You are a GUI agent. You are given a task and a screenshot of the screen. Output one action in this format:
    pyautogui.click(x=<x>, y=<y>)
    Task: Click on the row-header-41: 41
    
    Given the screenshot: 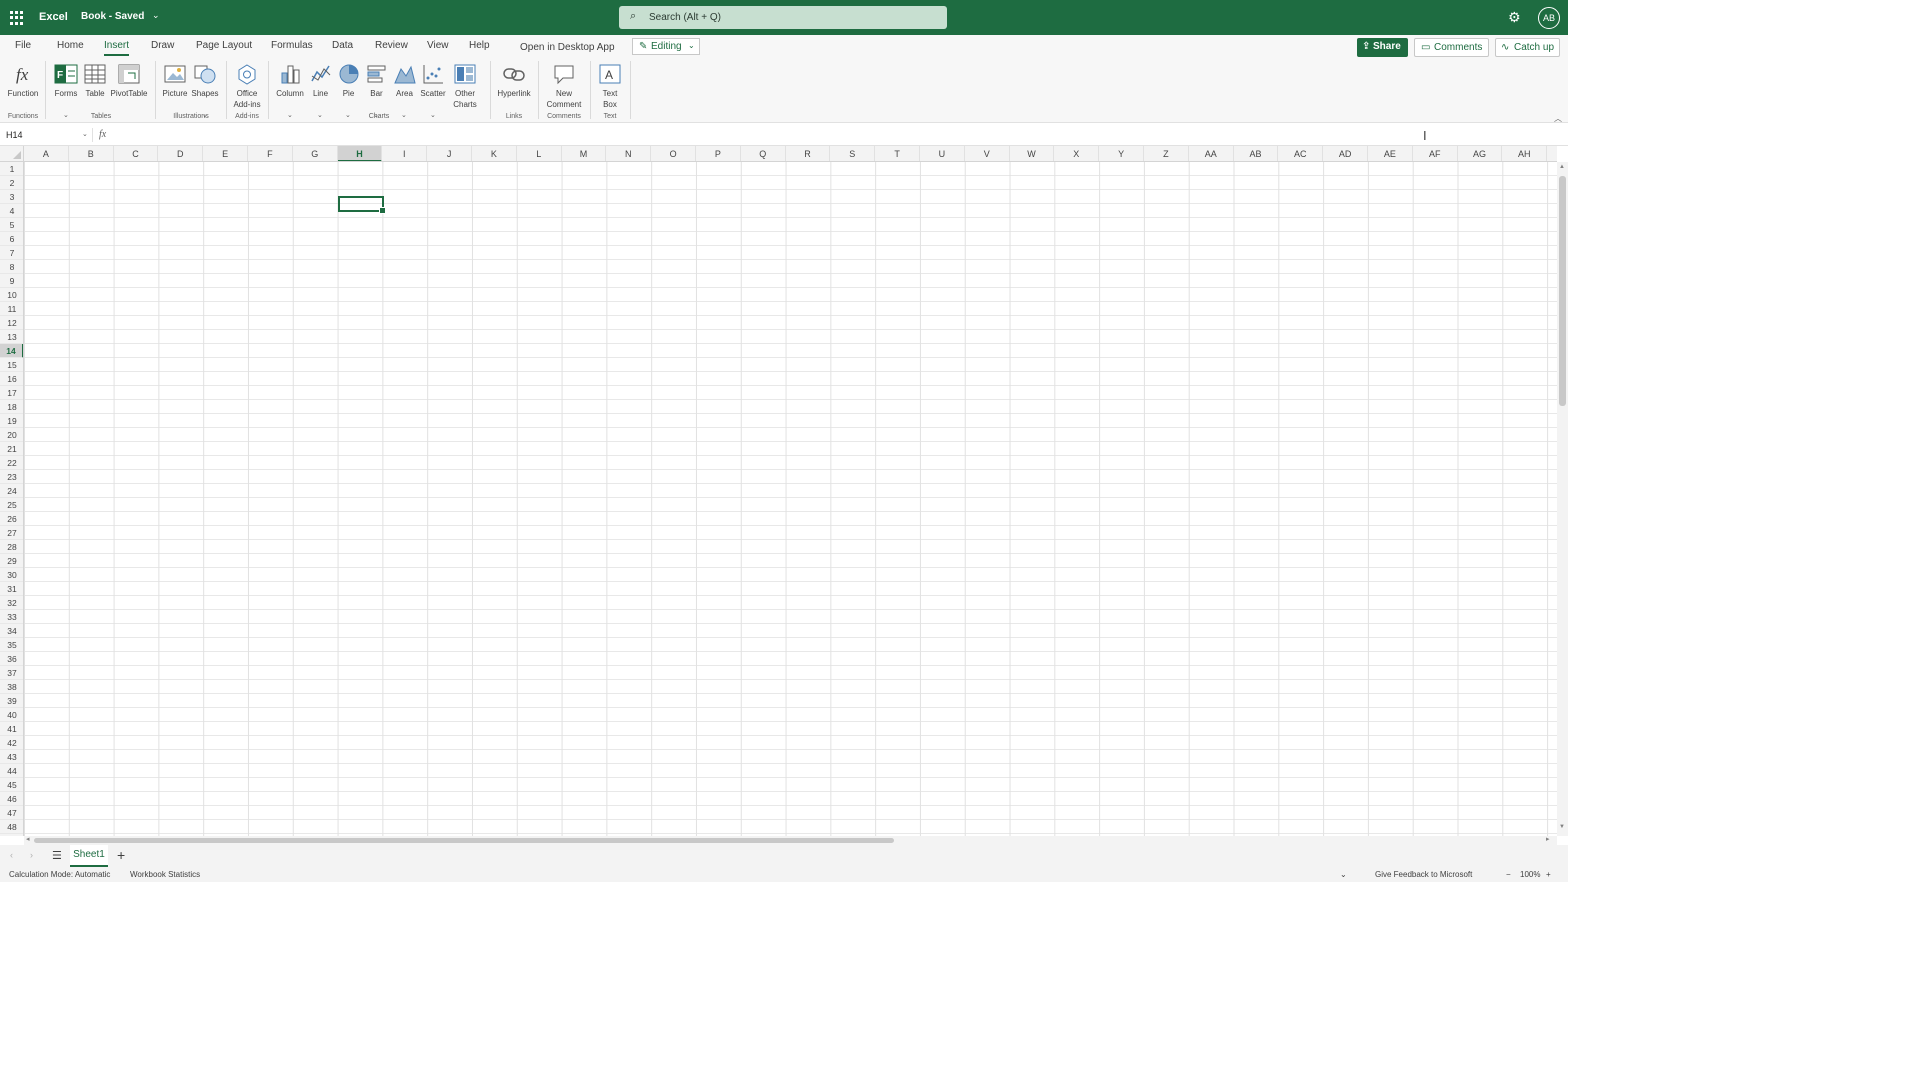 What is the action you would take?
    pyautogui.click(x=11, y=729)
    